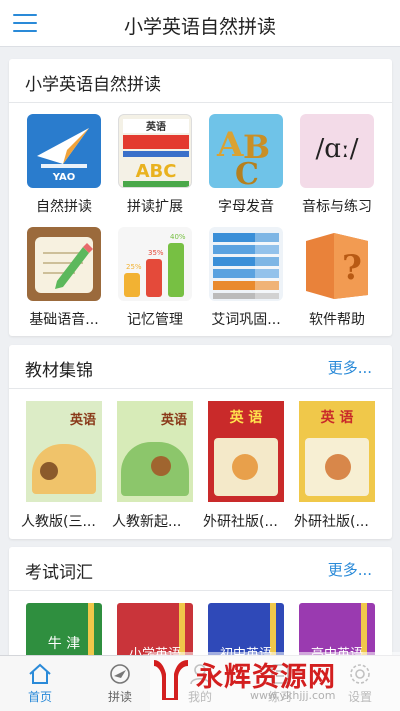 Image resolution: width=400 pixels, height=711 pixels. Describe the element at coordinates (246, 207) in the screenshot. I see `feature-label: 字母发音` at that location.